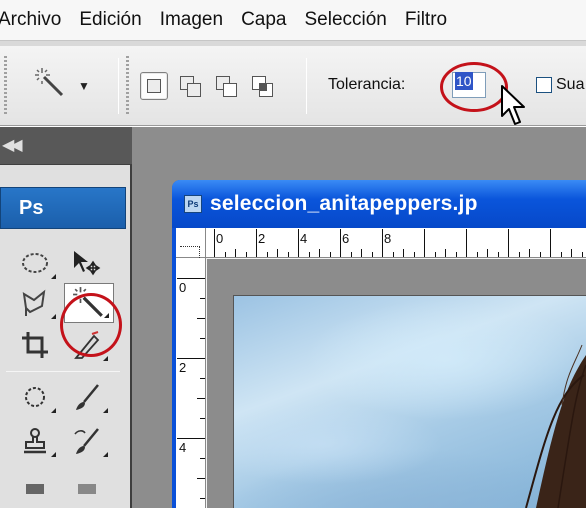  I want to click on brush-icon, so click(87, 397).